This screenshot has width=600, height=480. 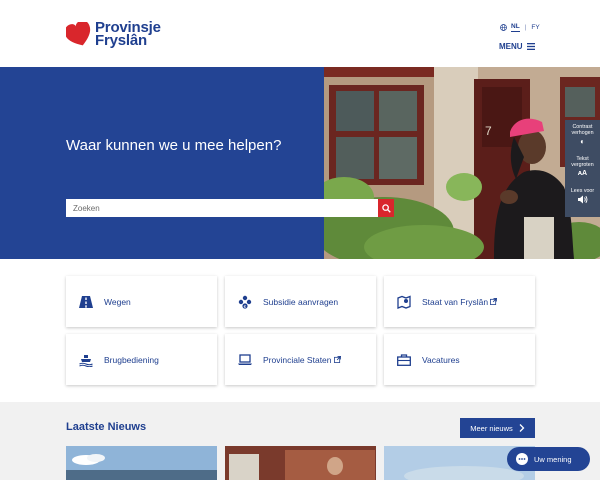 What do you see at coordinates (582, 141) in the screenshot?
I see `contrast-icon: ◐` at bounding box center [582, 141].